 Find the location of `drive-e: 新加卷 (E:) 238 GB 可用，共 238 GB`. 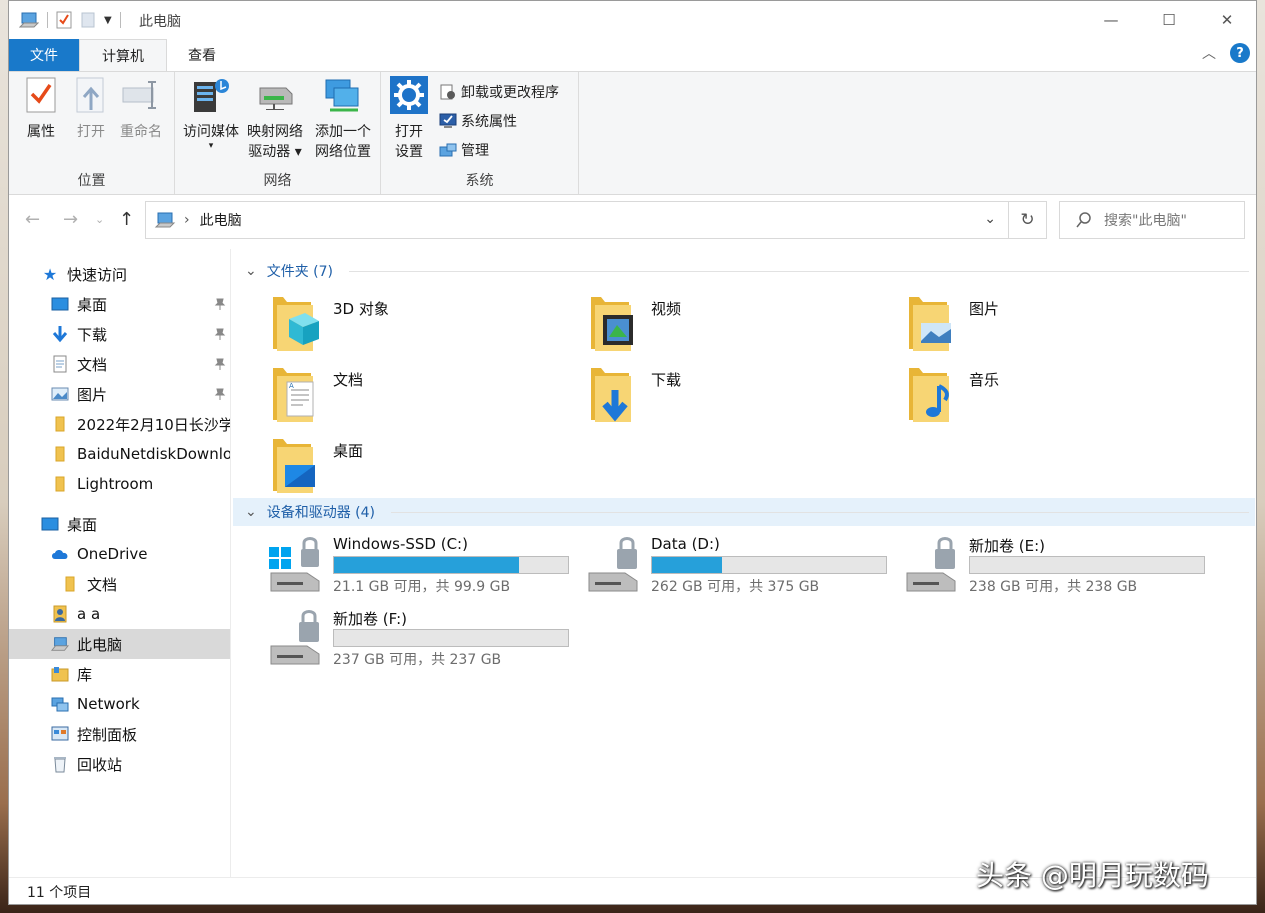

drive-e: 新加卷 (E:) 238 GB 可用，共 238 GB is located at coordinates (1042, 568).